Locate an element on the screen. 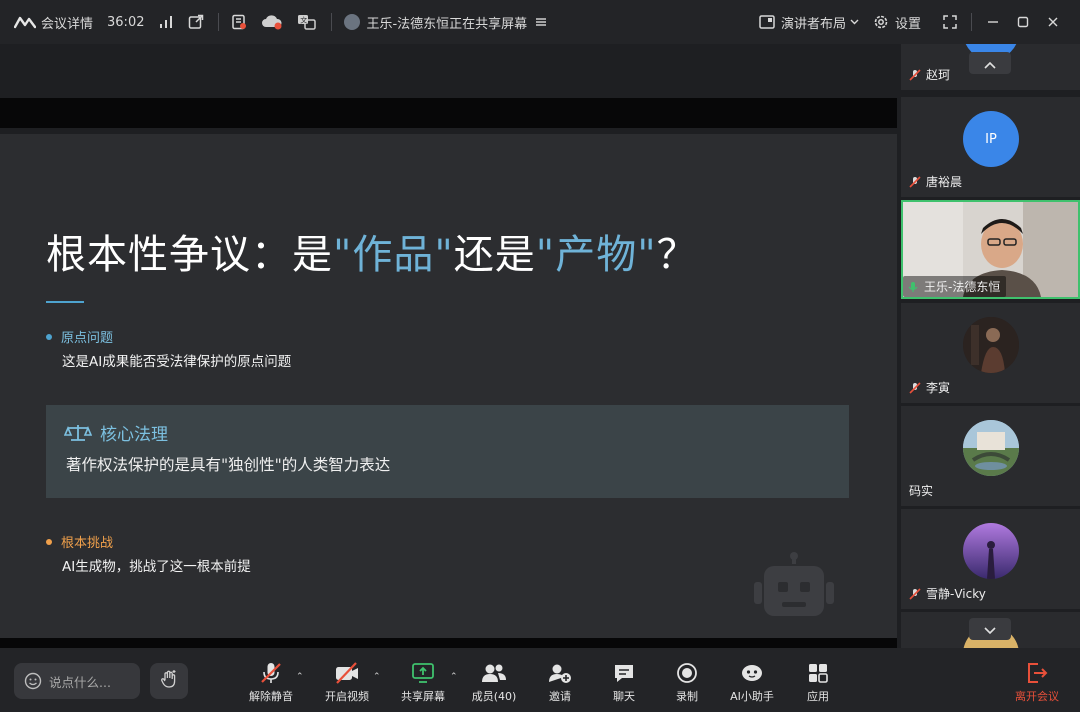 Image resolution: width=1080 pixels, height=712 pixels. avatar-initials: IP is located at coordinates (991, 139).